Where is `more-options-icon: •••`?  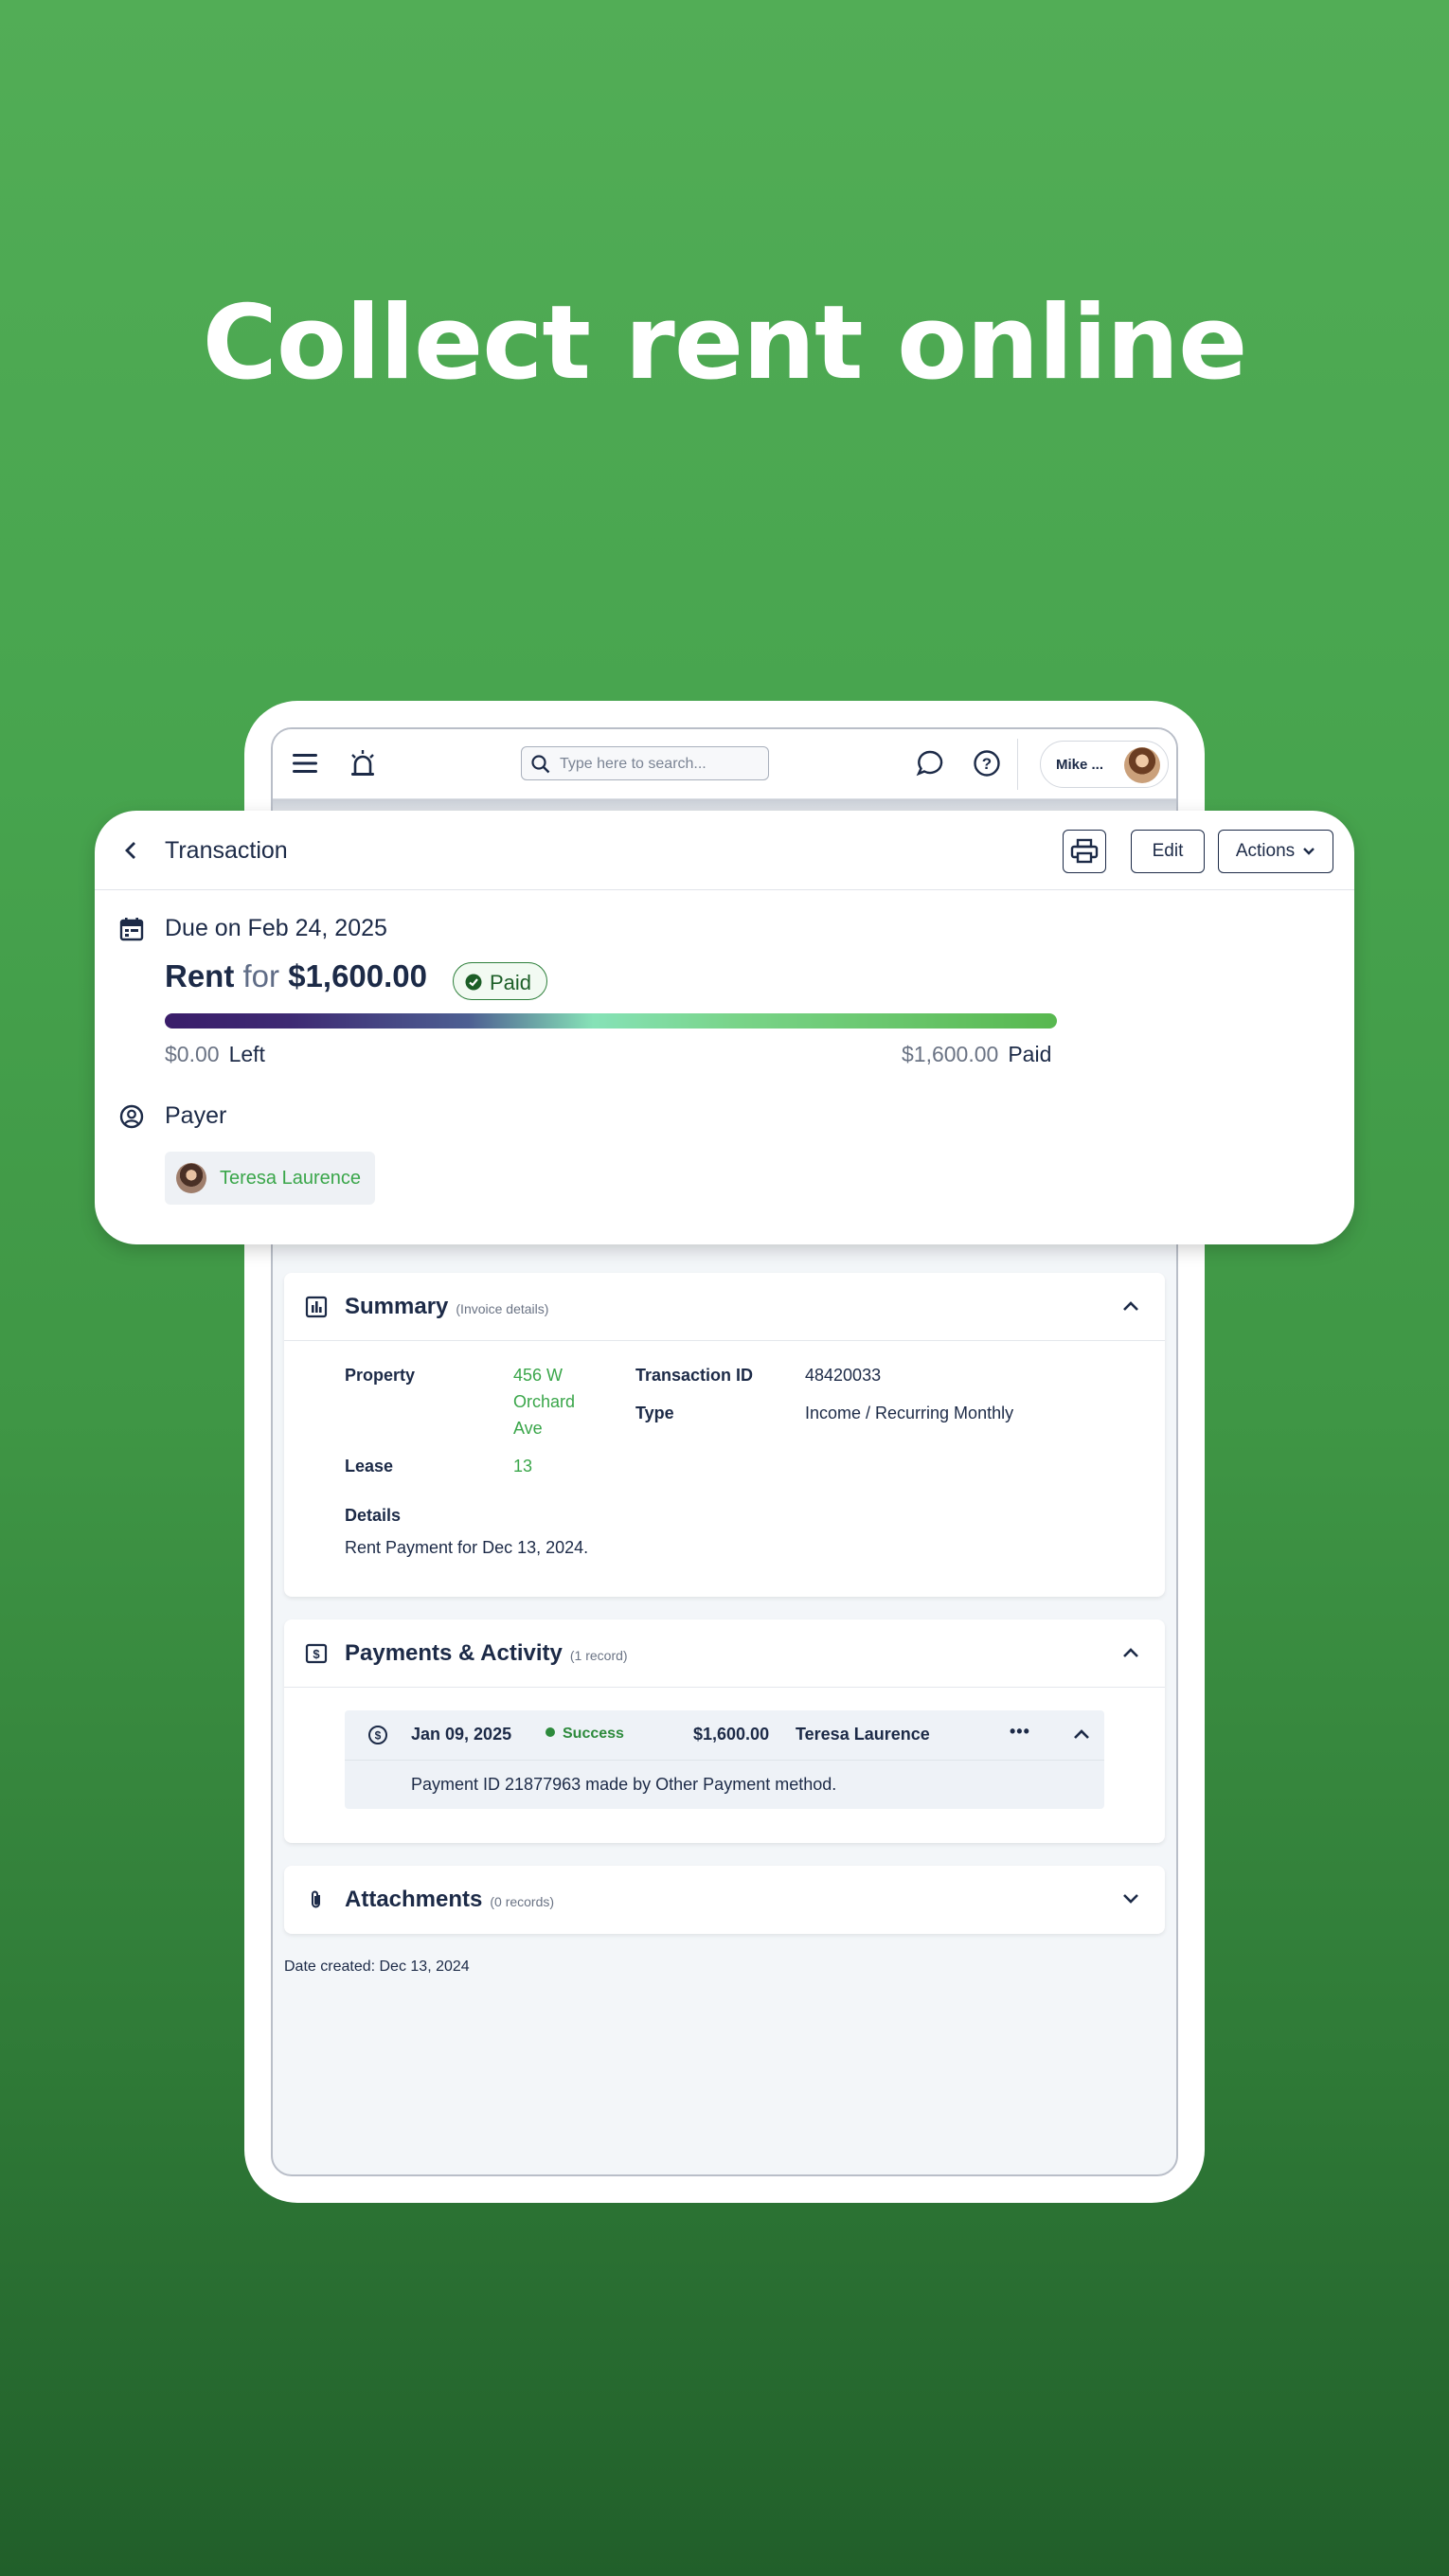
more-options-icon: ••• is located at coordinates (1020, 1732).